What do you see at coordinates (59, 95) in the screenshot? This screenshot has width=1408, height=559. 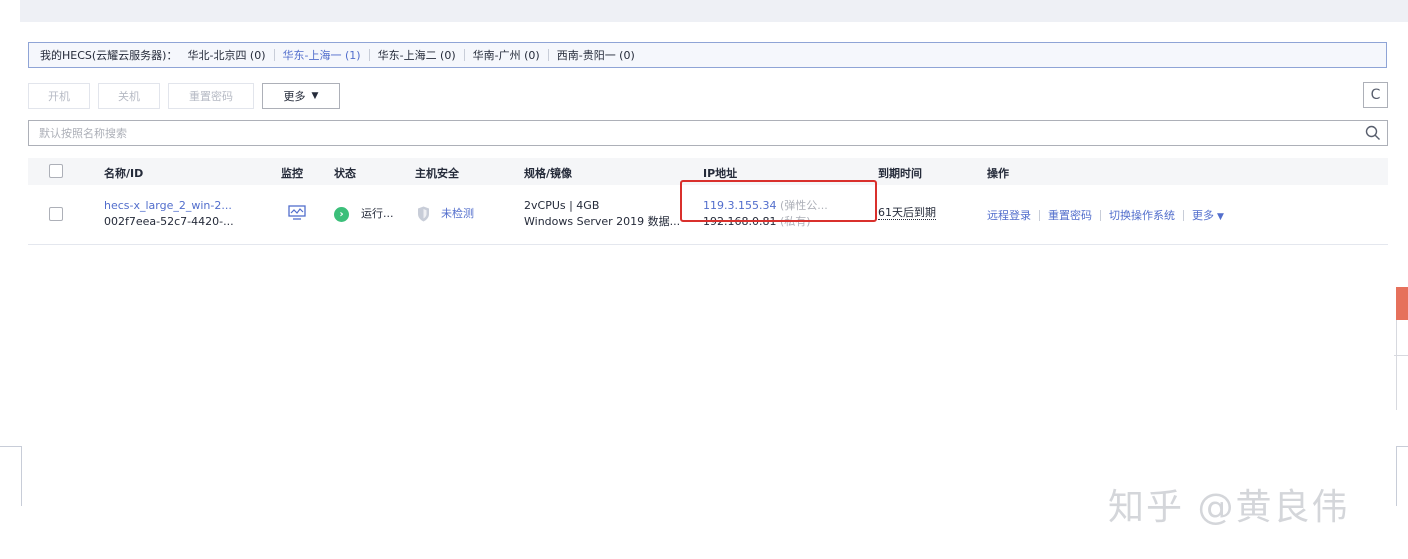 I see `start-button: 开机` at bounding box center [59, 95].